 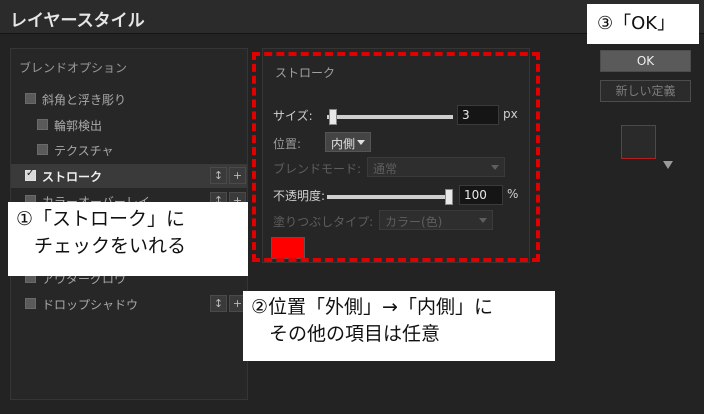 I want to click on dialog-title: レイヤースタイル, so click(x=77, y=21).